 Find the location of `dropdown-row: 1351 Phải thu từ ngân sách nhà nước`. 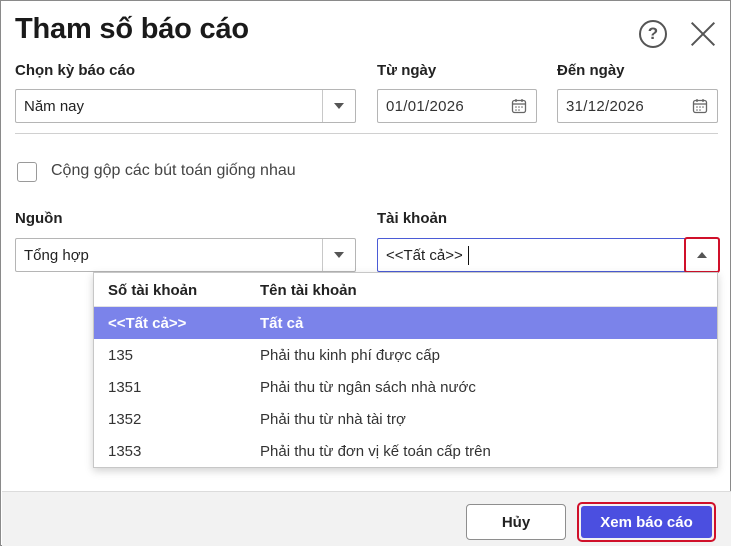

dropdown-row: 1351 Phải thu từ ngân sách nhà nước is located at coordinates (405, 387).